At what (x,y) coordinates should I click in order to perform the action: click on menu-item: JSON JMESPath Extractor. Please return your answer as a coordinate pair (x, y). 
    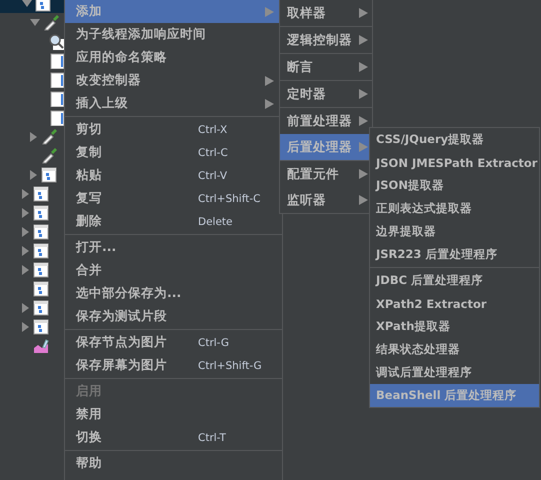
    Looking at the image, I should click on (454, 162).